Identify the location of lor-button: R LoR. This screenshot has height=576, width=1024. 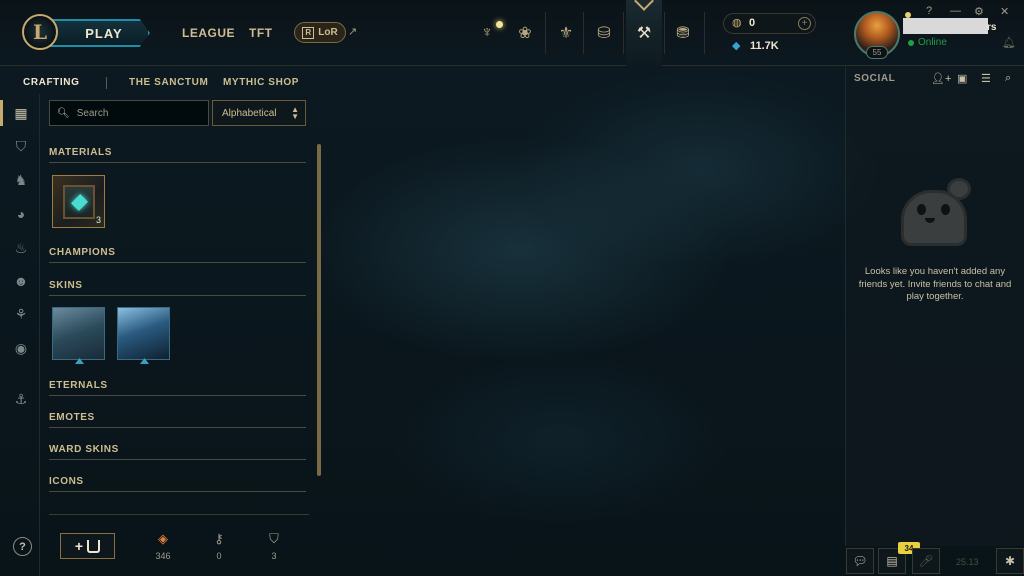
(320, 32).